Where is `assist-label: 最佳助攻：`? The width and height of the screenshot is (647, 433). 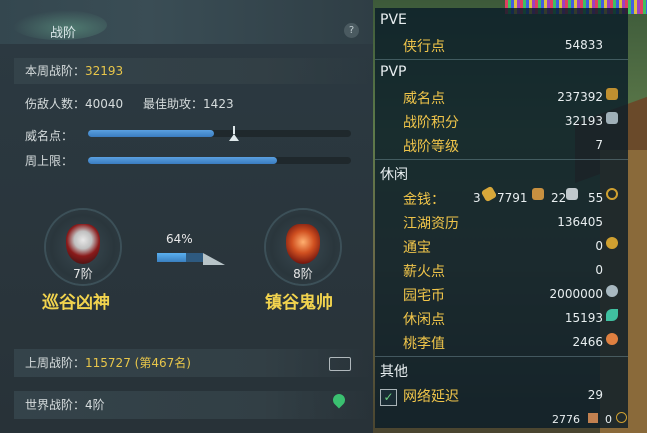
assist-label: 最佳助攻： is located at coordinates (173, 104).